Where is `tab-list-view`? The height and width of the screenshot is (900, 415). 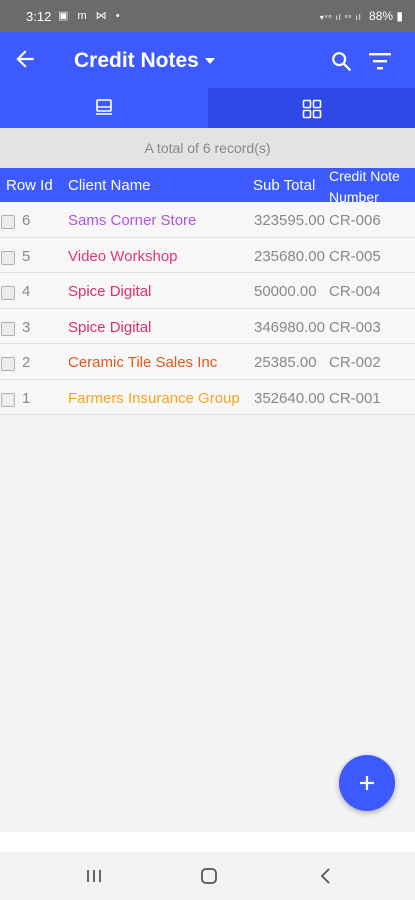 tab-list-view is located at coordinates (104, 108).